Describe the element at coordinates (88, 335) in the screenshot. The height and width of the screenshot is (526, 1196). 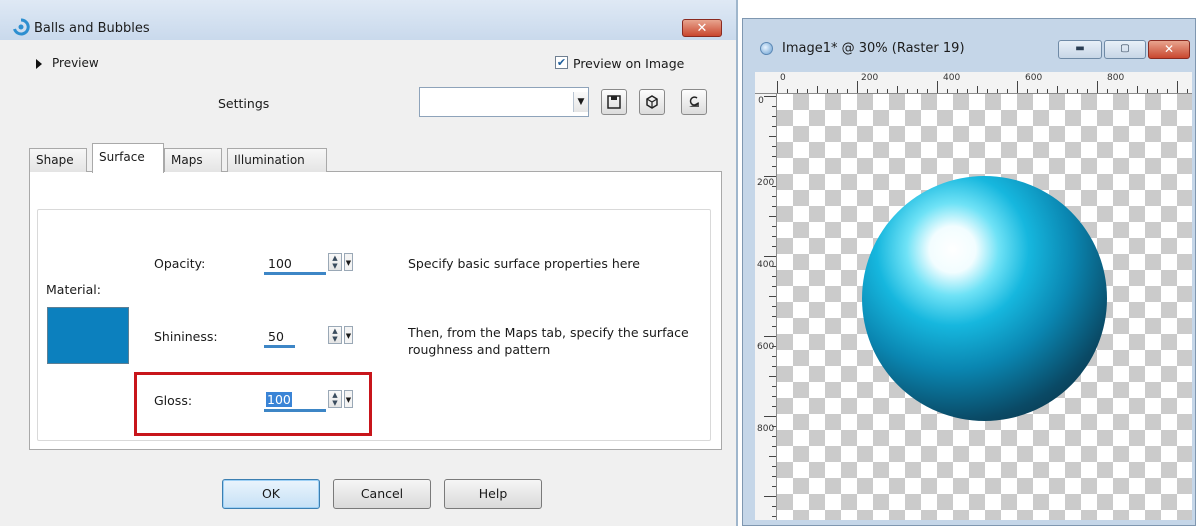
I see `material-color-swatch` at that location.